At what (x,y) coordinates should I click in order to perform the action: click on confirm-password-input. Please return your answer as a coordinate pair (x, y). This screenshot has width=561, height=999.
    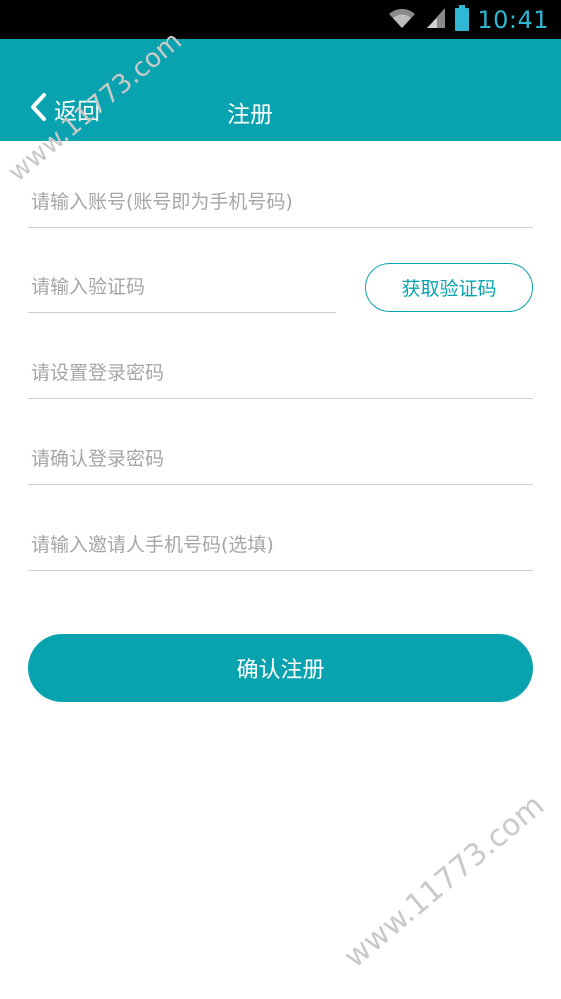
    Looking at the image, I should click on (280, 459).